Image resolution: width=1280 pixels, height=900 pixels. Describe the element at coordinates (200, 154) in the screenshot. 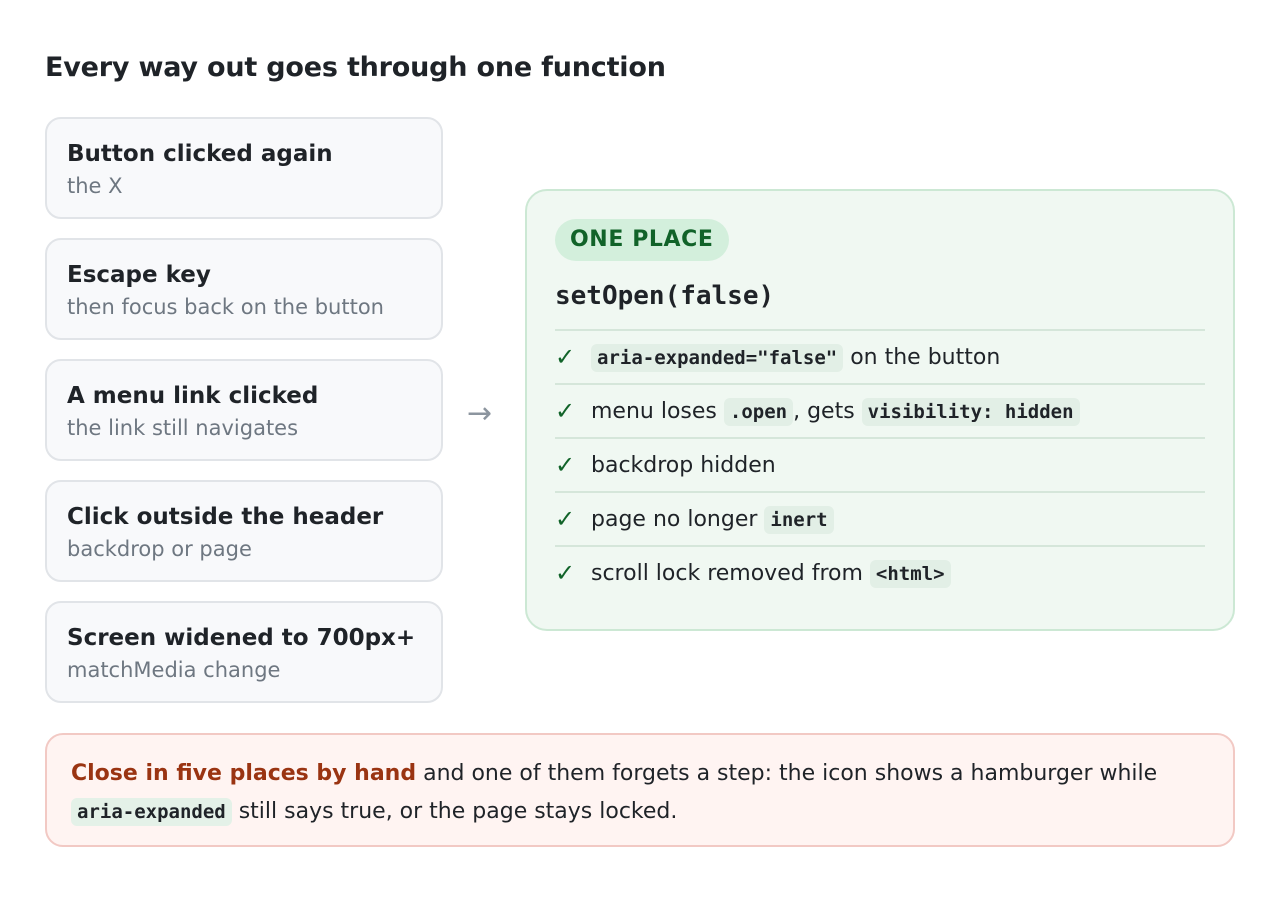

I see `trigger-title: Button clicked again` at that location.